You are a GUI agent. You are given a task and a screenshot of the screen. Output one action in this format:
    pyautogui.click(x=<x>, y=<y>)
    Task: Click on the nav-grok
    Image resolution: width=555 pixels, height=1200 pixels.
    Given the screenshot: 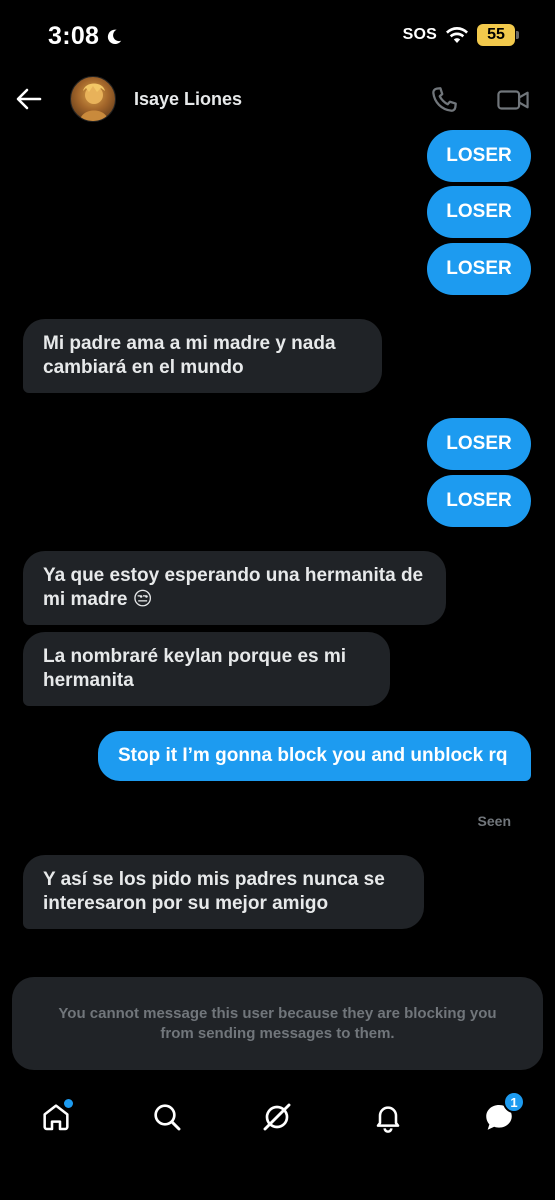 What is the action you would take?
    pyautogui.click(x=277, y=1117)
    